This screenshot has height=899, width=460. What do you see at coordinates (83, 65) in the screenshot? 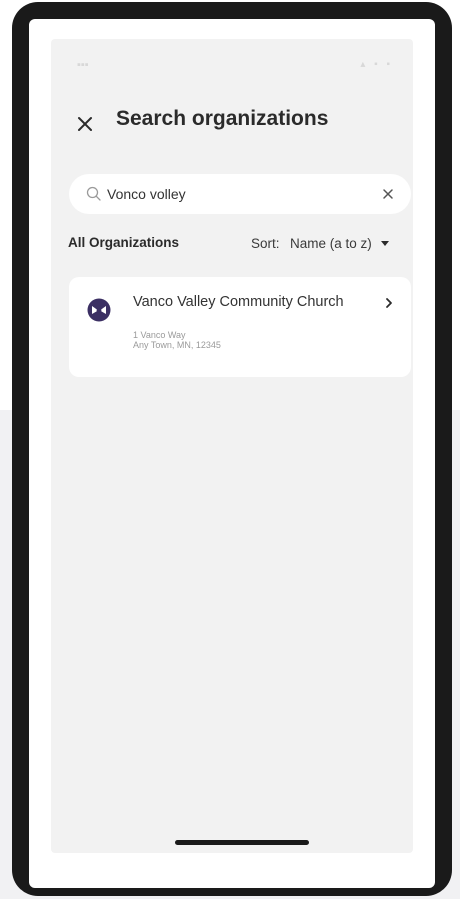
I see `status-time: ▪▪▪` at bounding box center [83, 65].